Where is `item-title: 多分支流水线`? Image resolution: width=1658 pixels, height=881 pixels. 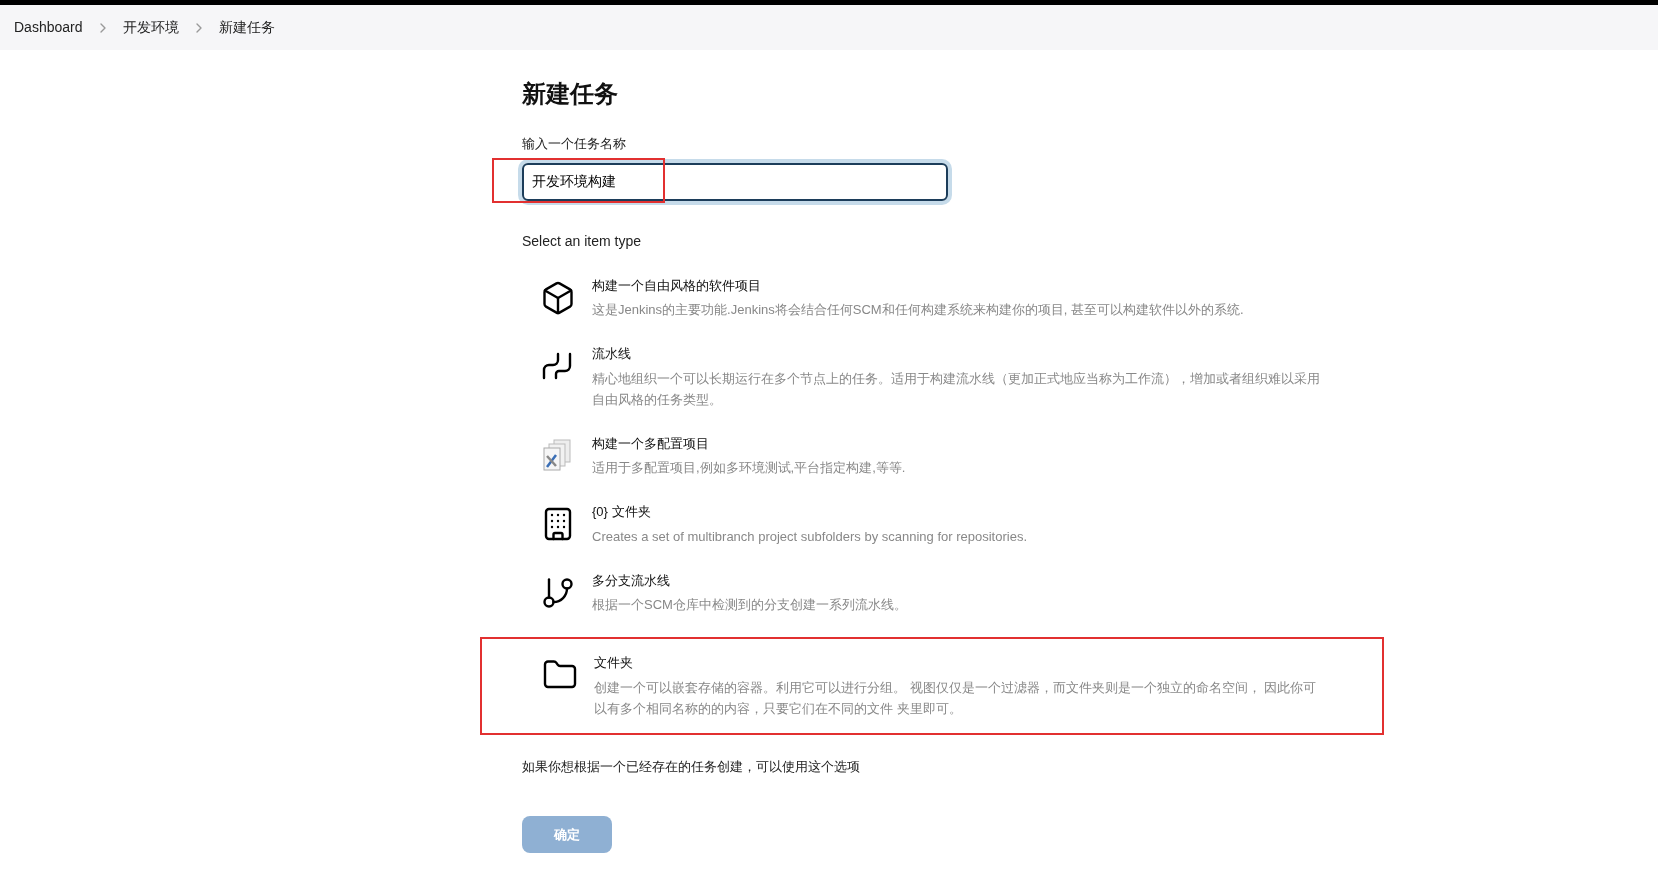
item-title: 多分支流水线 is located at coordinates (631, 580).